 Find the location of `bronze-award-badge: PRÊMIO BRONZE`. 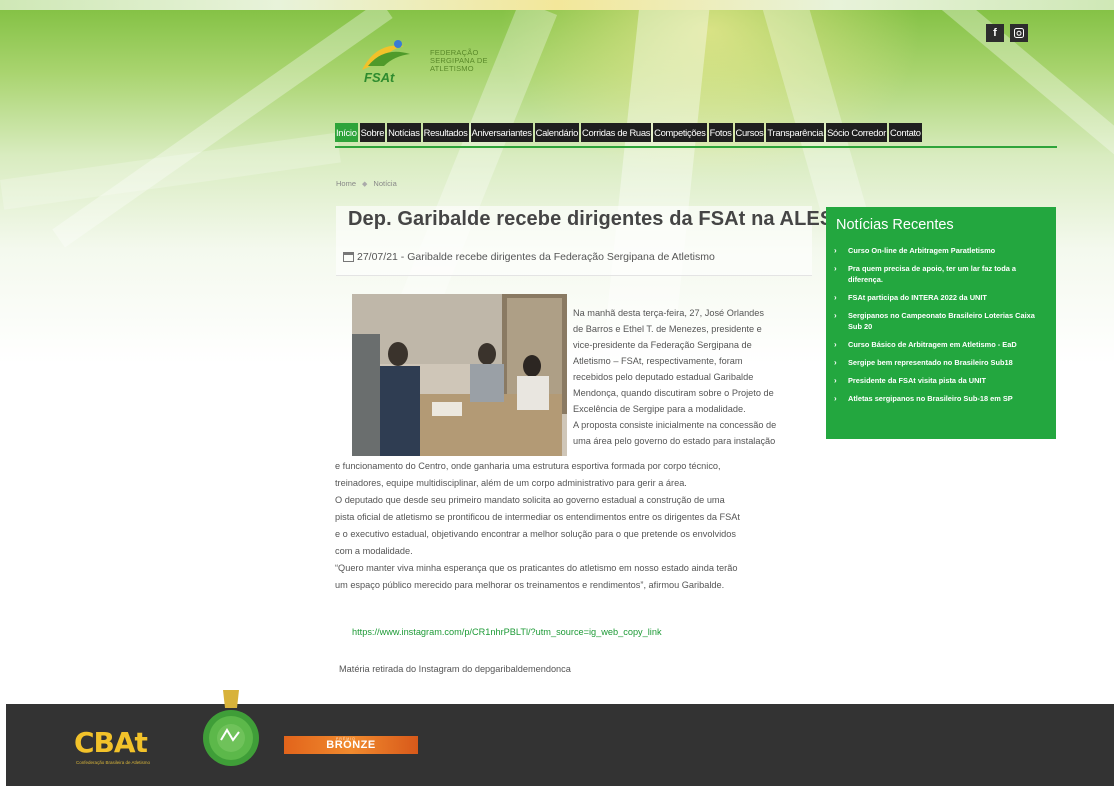

bronze-award-badge: PRÊMIO BRONZE is located at coordinates (351, 745).